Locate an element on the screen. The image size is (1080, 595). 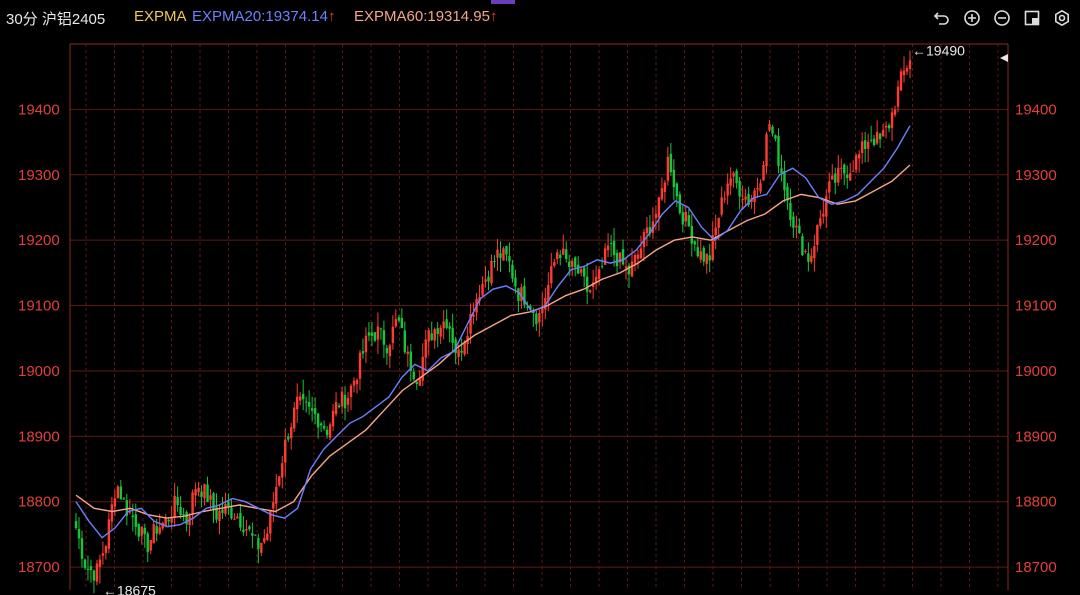
undo-button is located at coordinates (942, 18).